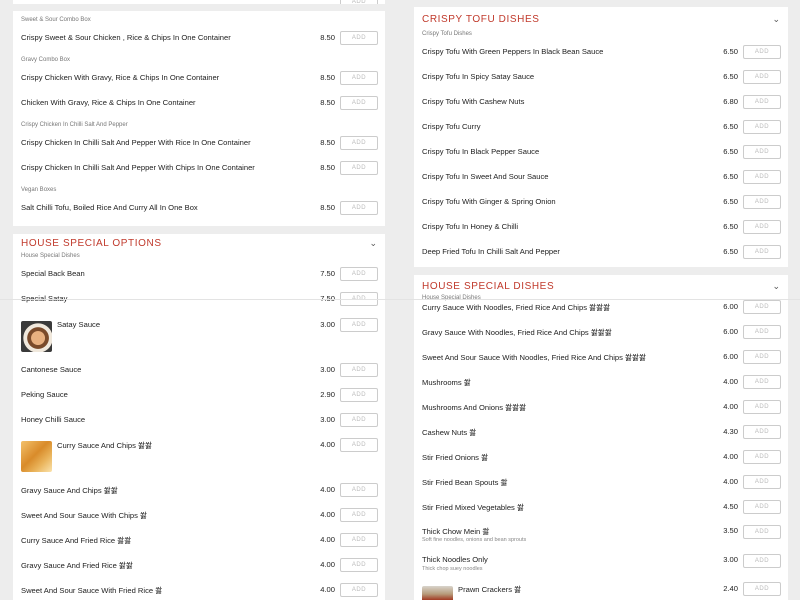 This screenshot has width=800, height=600. I want to click on menu-item: Special Satay 7.50 ADD, so click(199, 301).